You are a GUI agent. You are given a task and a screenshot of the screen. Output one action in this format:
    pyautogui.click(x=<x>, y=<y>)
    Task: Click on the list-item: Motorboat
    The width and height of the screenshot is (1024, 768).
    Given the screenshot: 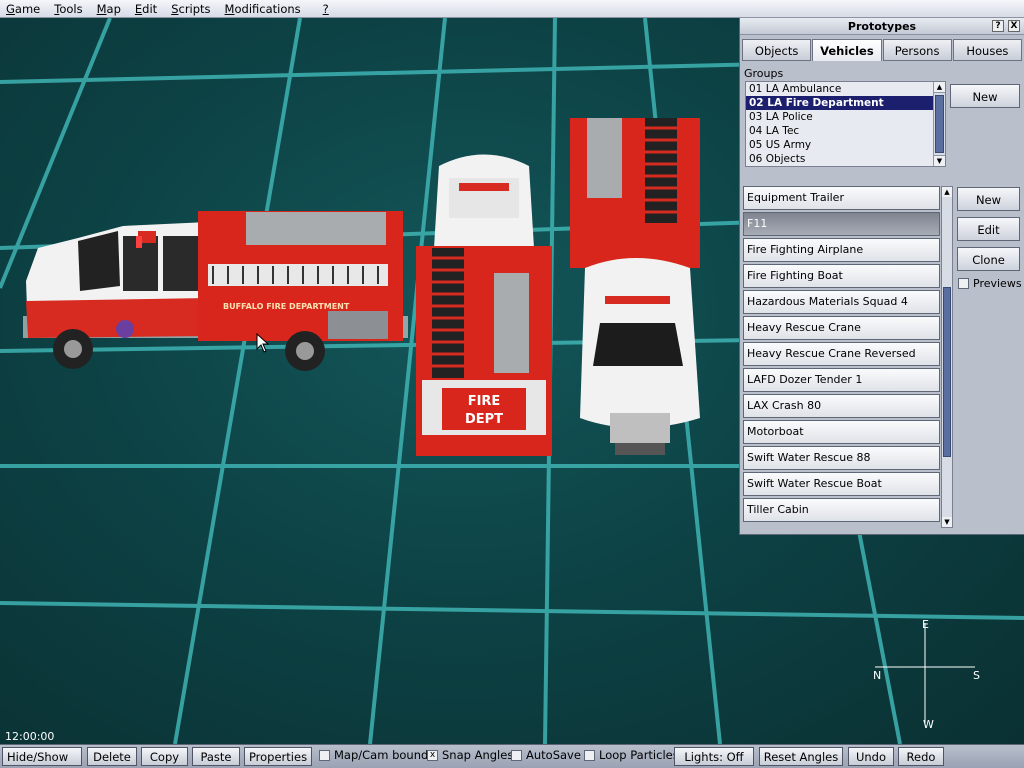 What is the action you would take?
    pyautogui.click(x=841, y=432)
    